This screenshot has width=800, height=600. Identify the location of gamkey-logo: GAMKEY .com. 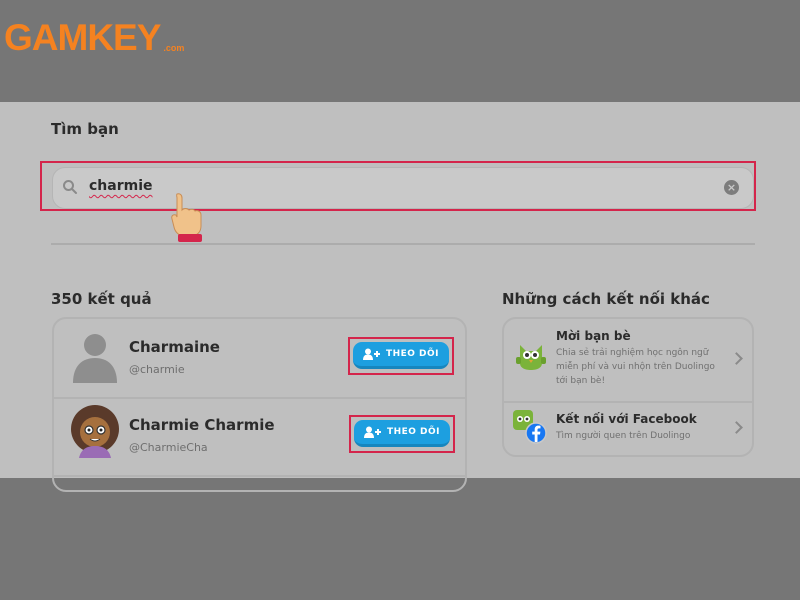
(94, 37).